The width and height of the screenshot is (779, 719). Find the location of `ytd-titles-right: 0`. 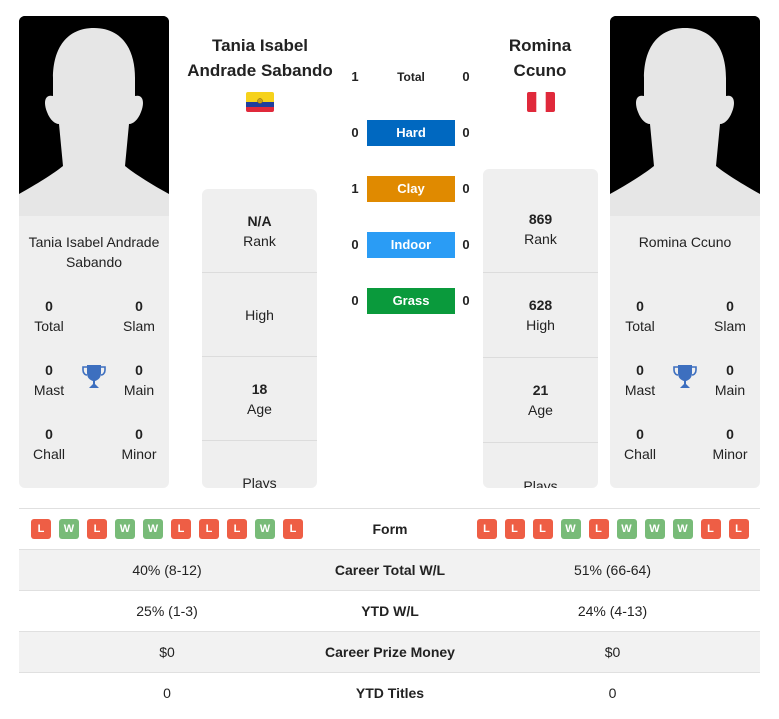

ytd-titles-right: 0 is located at coordinates (612, 693).